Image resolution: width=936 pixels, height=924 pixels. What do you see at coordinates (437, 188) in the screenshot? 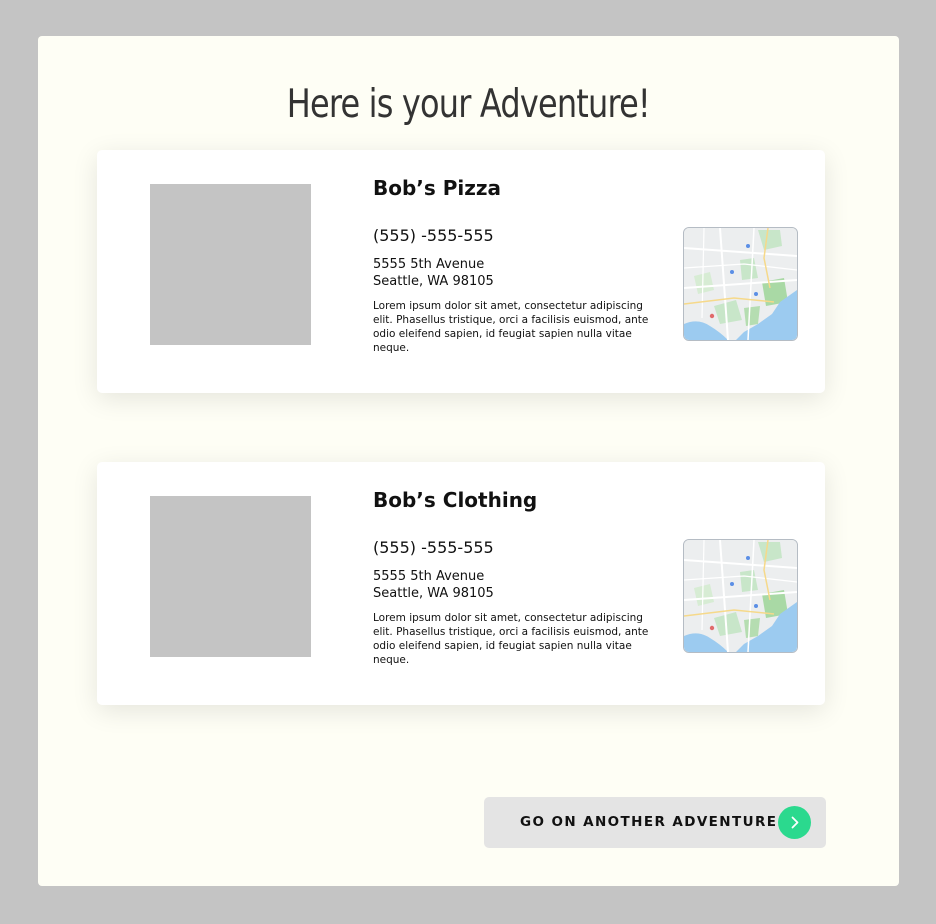
I see `place-name: Bob’s Pizza` at bounding box center [437, 188].